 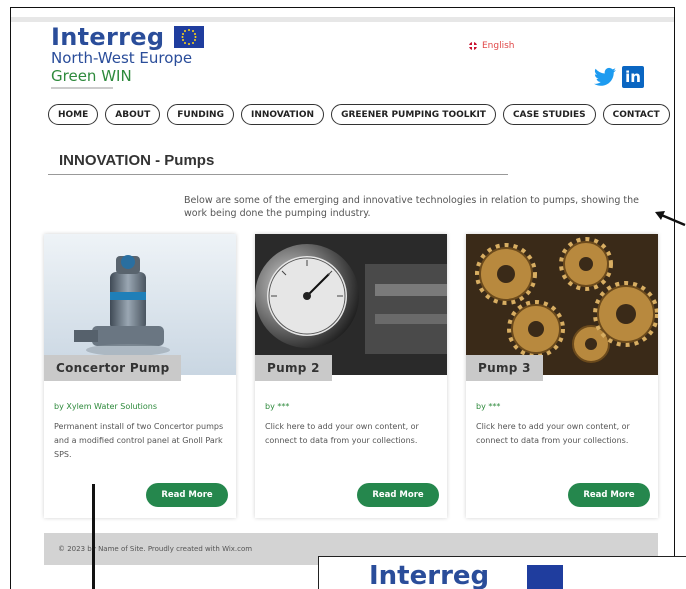 What do you see at coordinates (636, 114) in the screenshot?
I see `nav-contact: CONTACT` at bounding box center [636, 114].